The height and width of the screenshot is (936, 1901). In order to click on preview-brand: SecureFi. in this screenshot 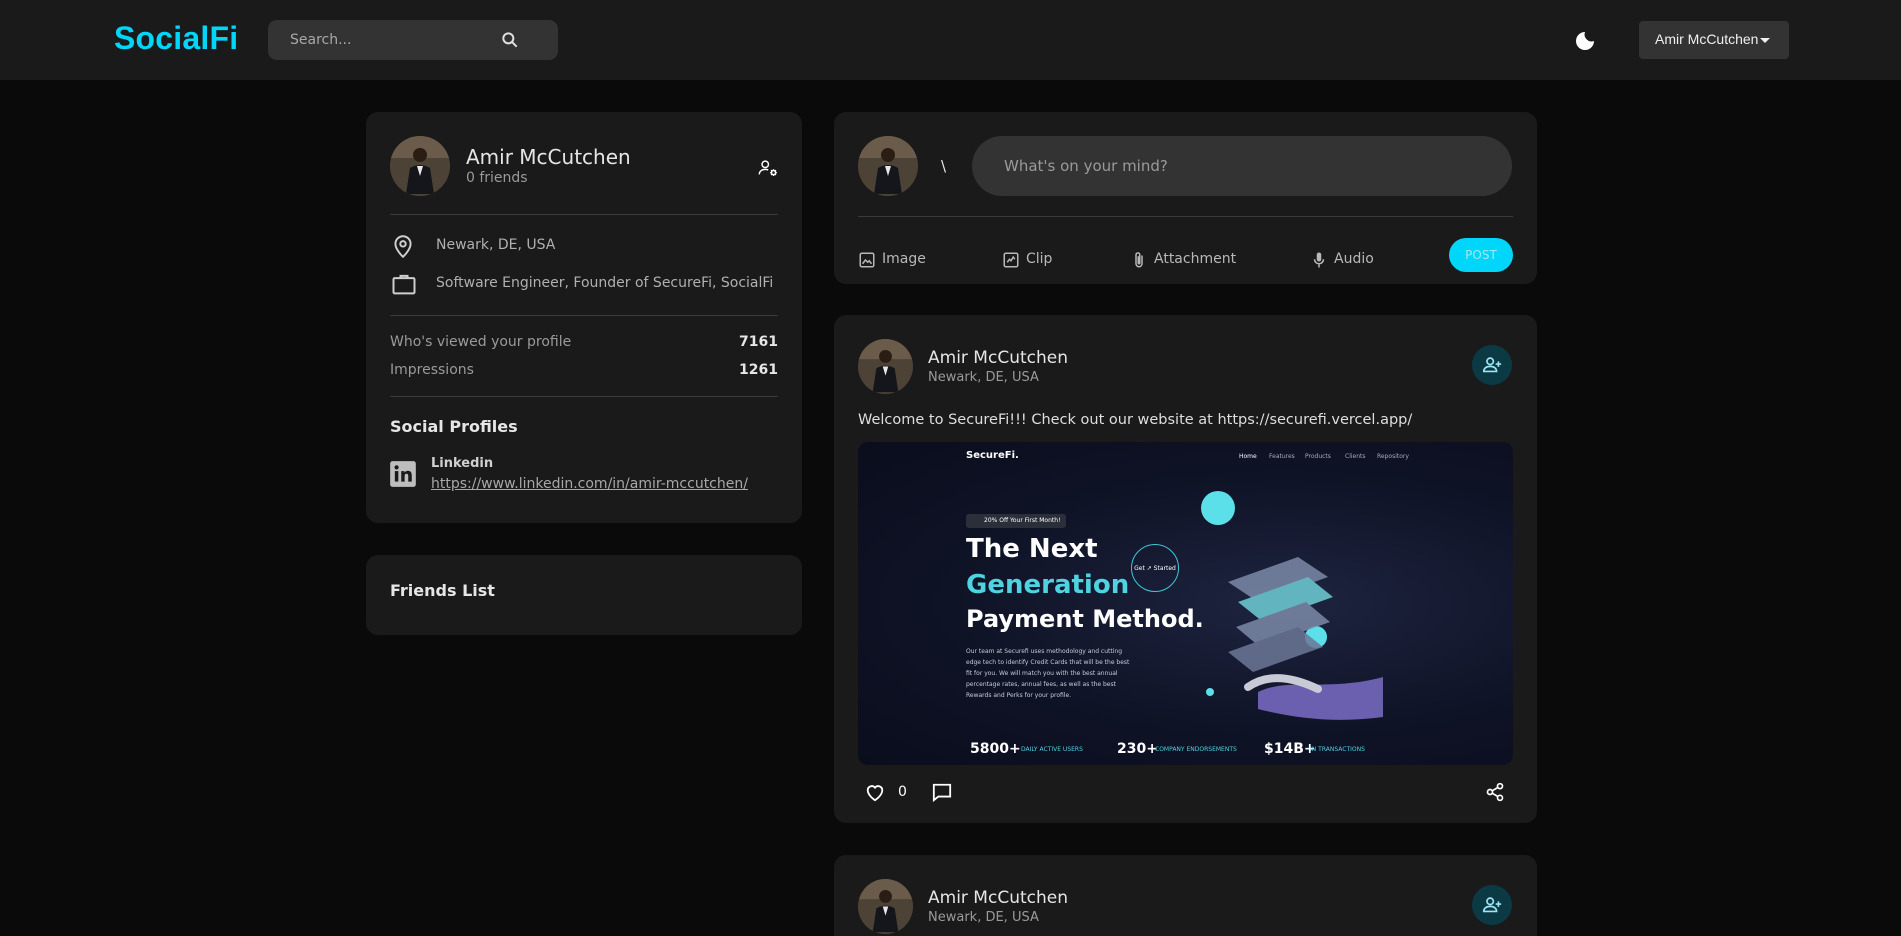, I will do `click(992, 455)`.